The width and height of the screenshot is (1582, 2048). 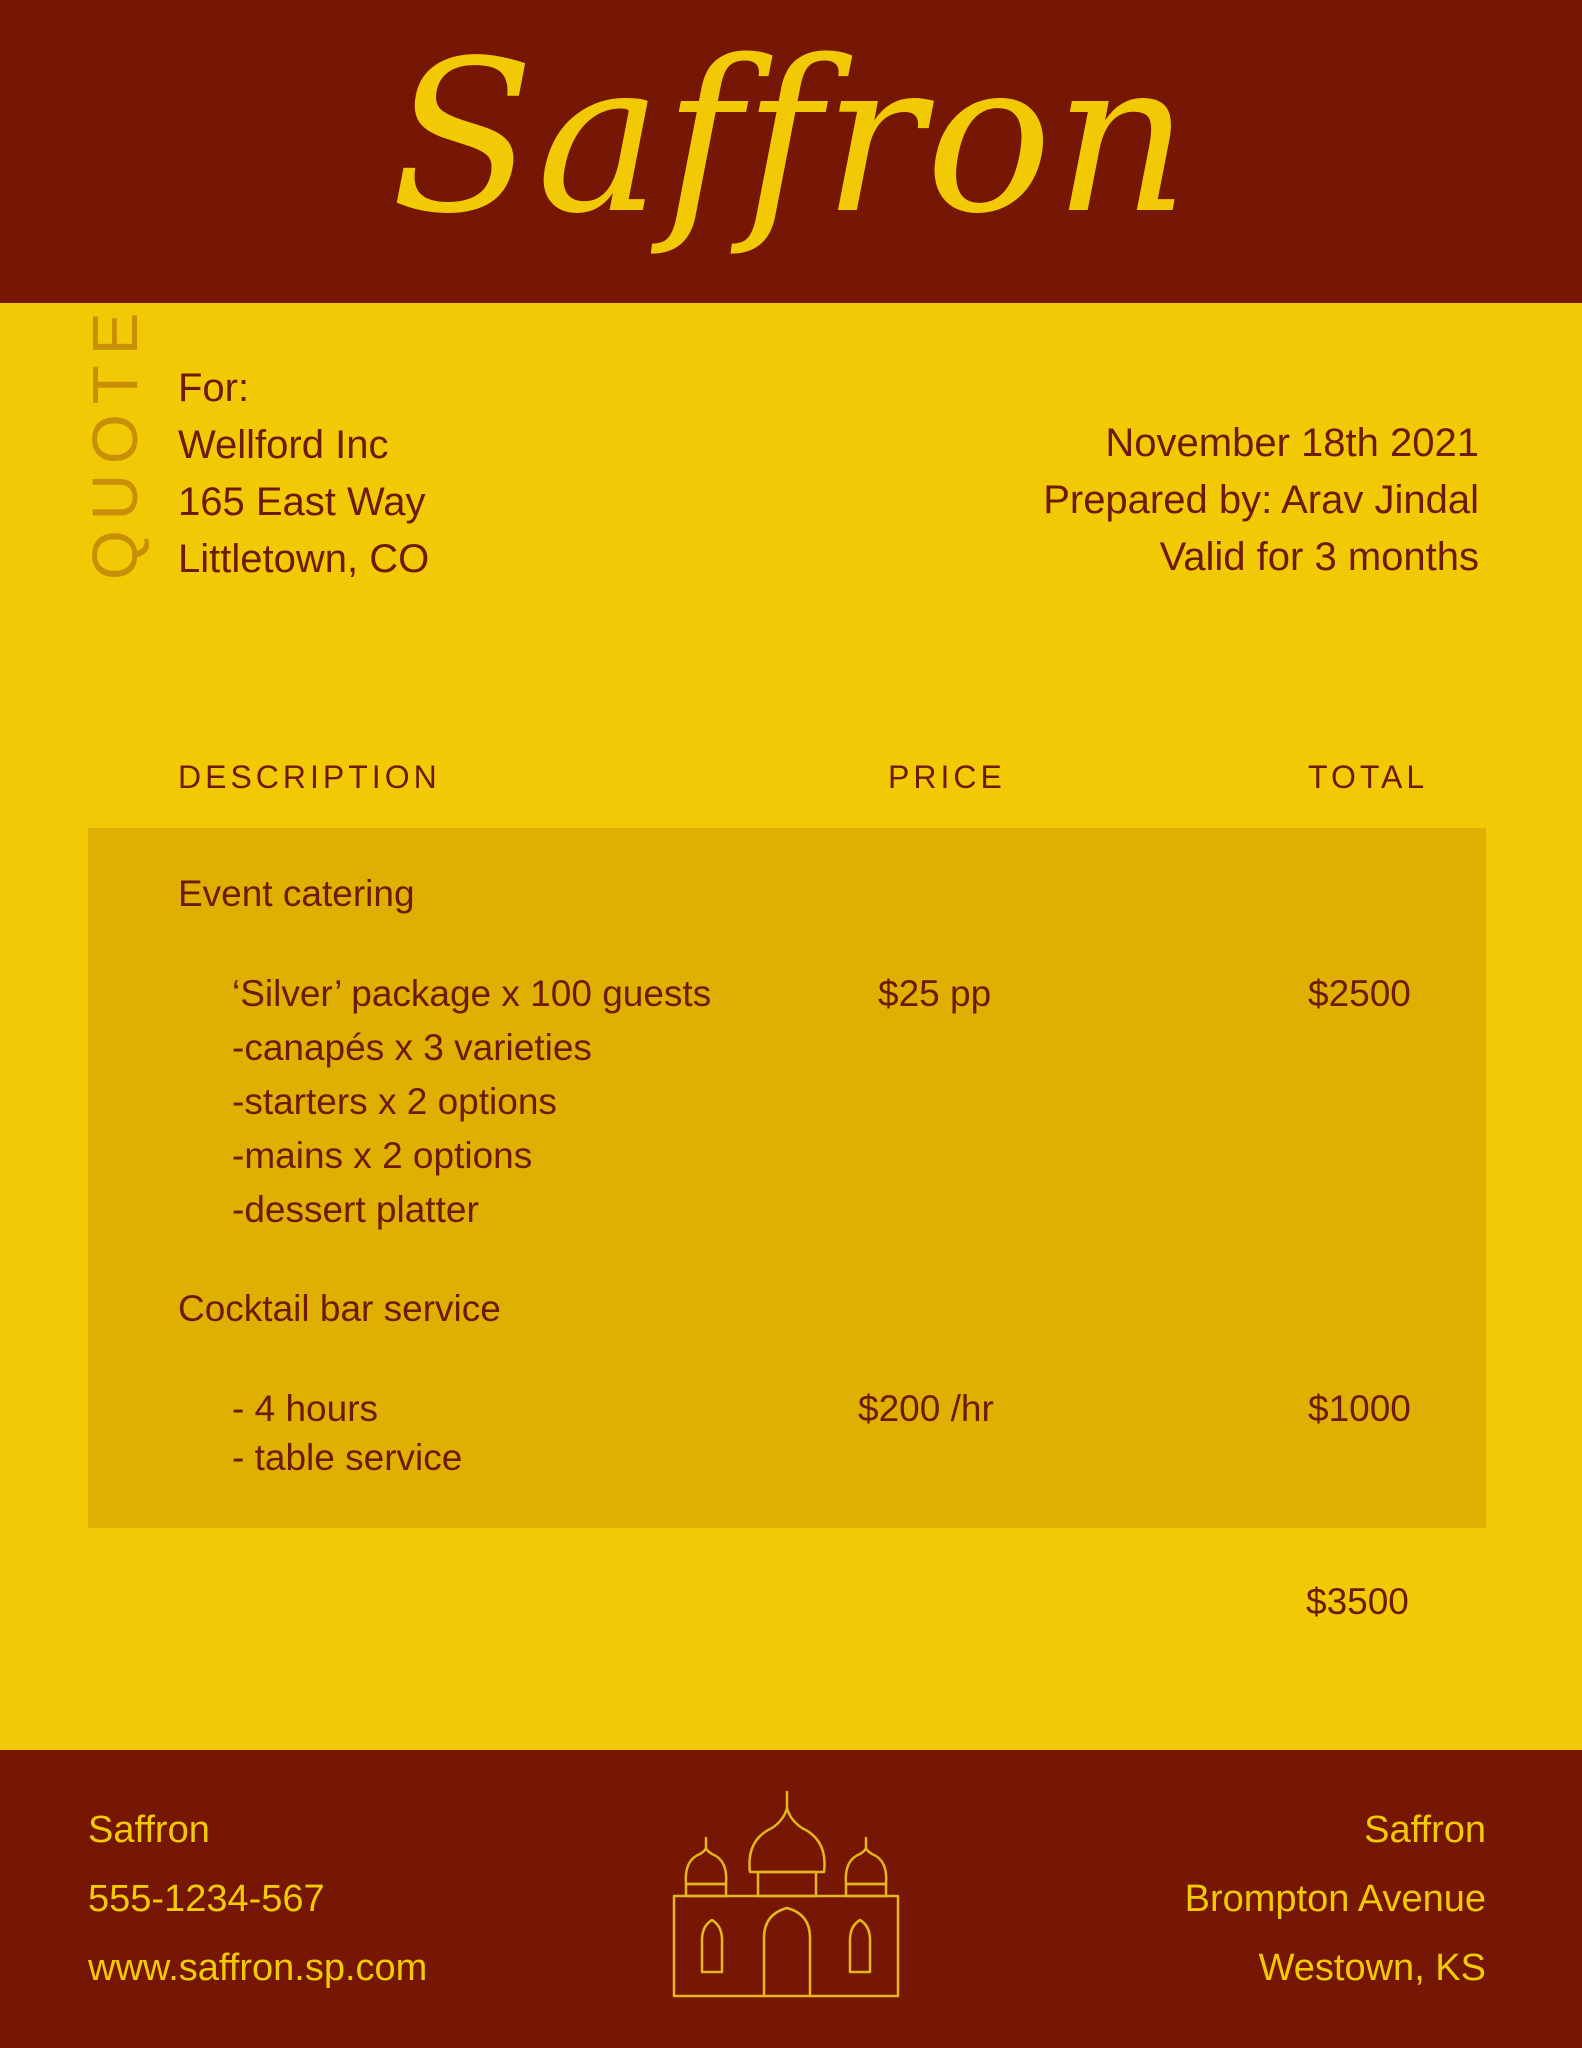 I want to click on footer-company-name: Saffron, so click(x=149, y=1830).